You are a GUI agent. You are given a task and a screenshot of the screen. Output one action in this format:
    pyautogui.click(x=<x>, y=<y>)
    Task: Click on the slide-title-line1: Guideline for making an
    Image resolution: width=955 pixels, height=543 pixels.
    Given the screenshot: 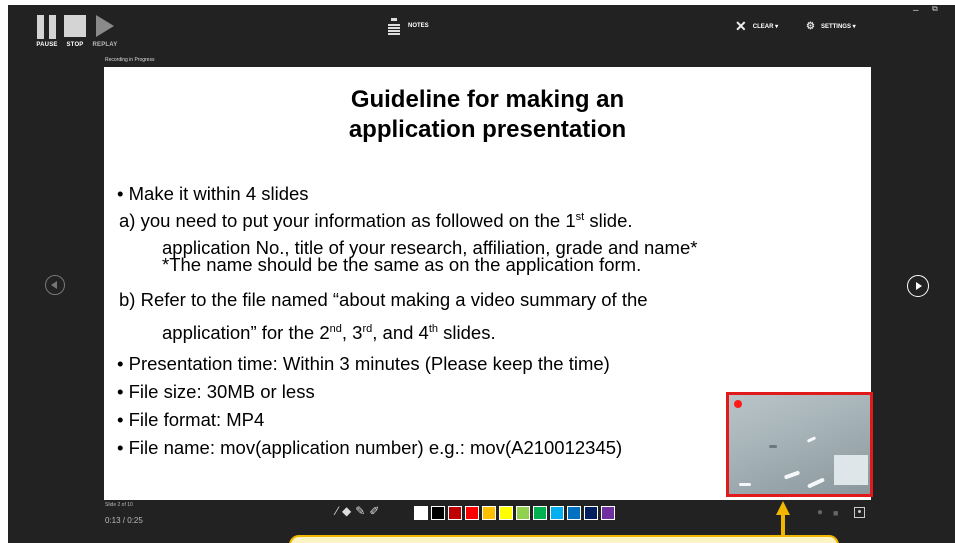 What is the action you would take?
    pyautogui.click(x=487, y=99)
    